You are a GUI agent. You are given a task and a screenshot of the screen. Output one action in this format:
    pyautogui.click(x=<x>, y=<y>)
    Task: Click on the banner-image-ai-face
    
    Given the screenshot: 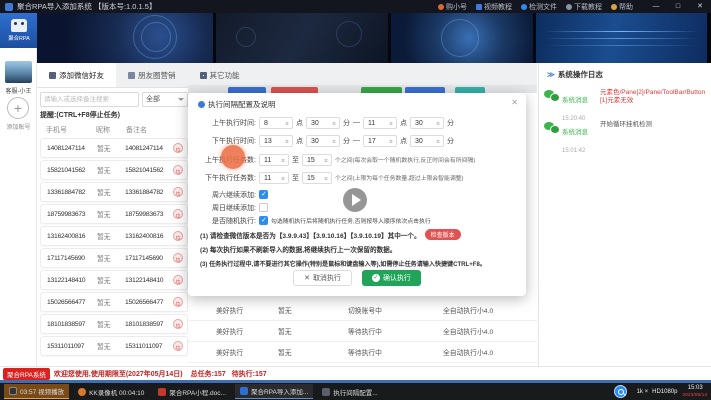 What is the action you would take?
    pyautogui.click(x=462, y=38)
    